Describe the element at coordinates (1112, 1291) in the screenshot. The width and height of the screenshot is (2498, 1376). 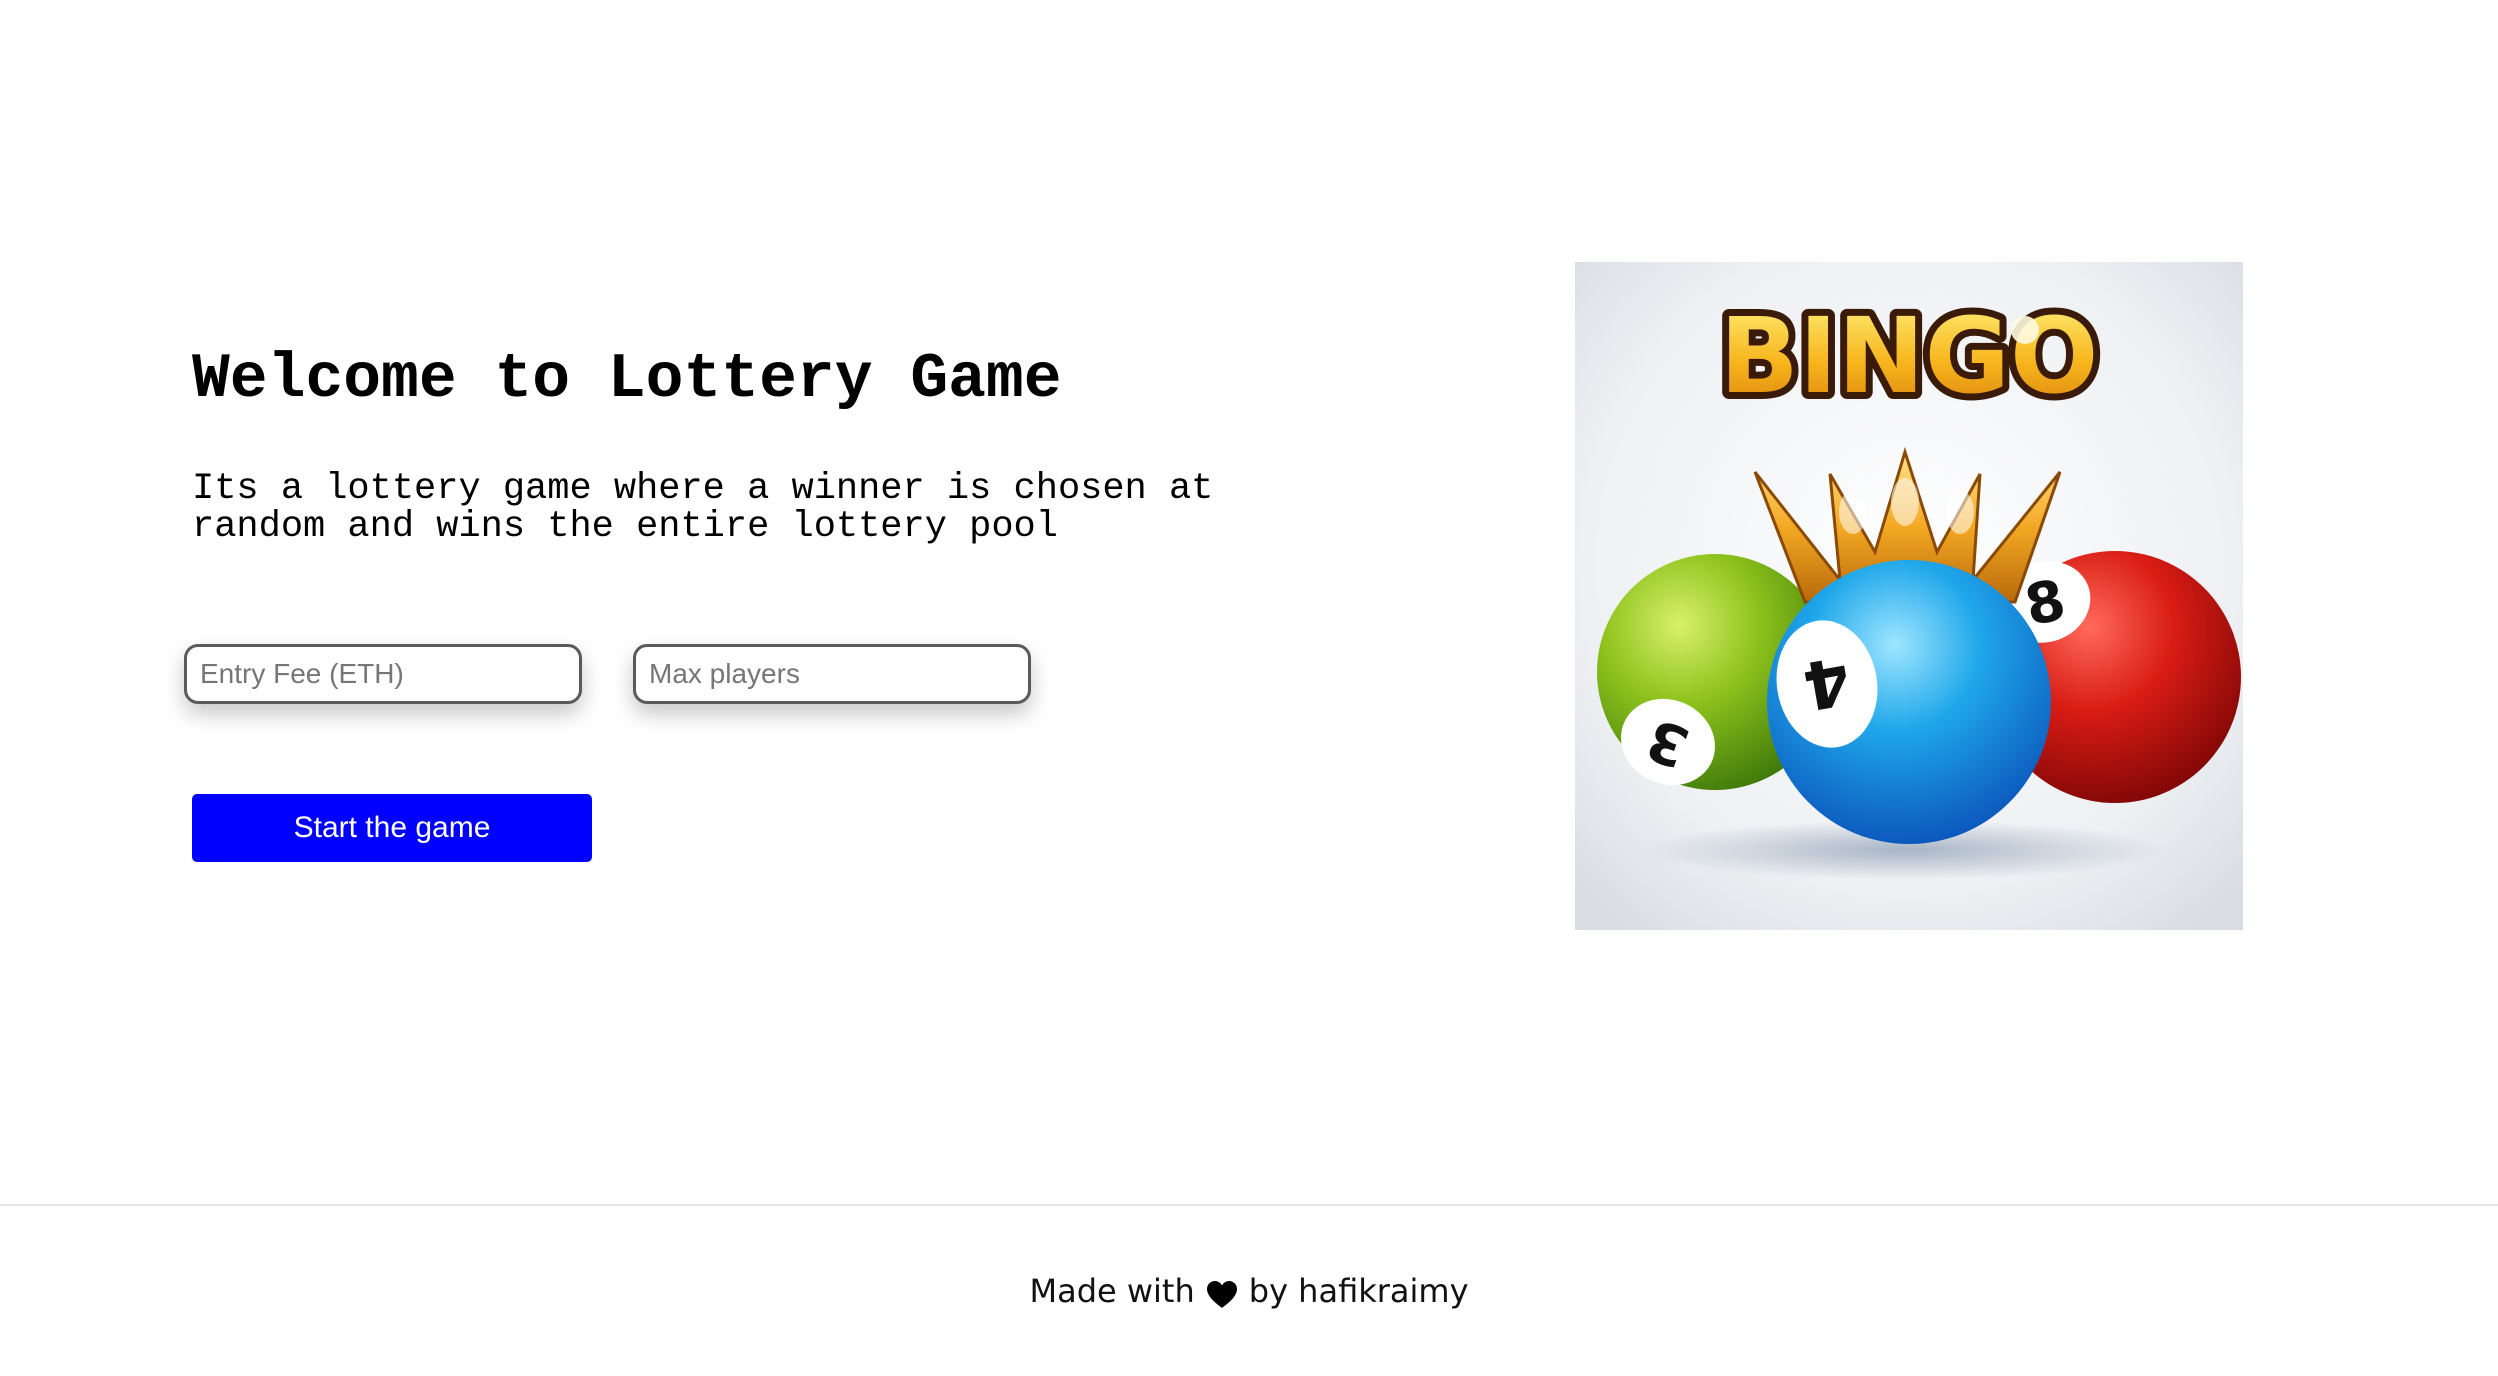
I see `footer-prefix: Made with` at that location.